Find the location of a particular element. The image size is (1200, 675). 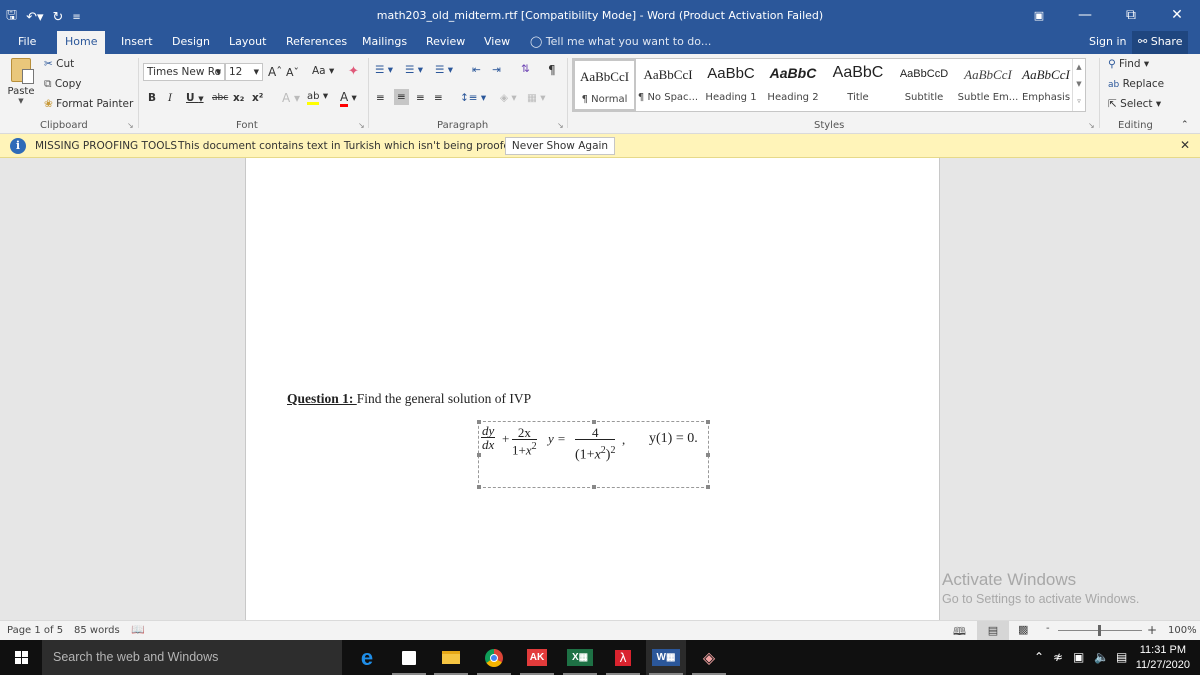

paste-button: Paste ▼ is located at coordinates (21, 84).